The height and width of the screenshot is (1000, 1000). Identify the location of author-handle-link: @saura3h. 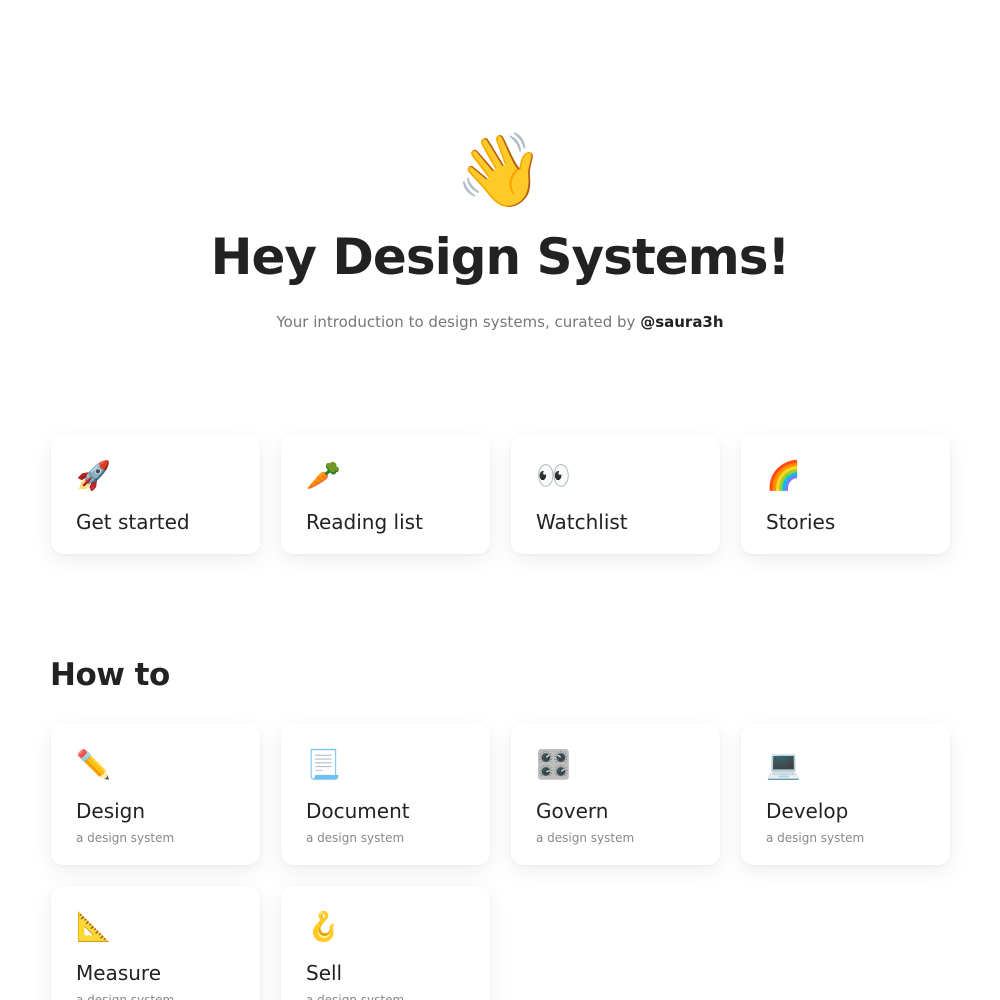
(681, 322).